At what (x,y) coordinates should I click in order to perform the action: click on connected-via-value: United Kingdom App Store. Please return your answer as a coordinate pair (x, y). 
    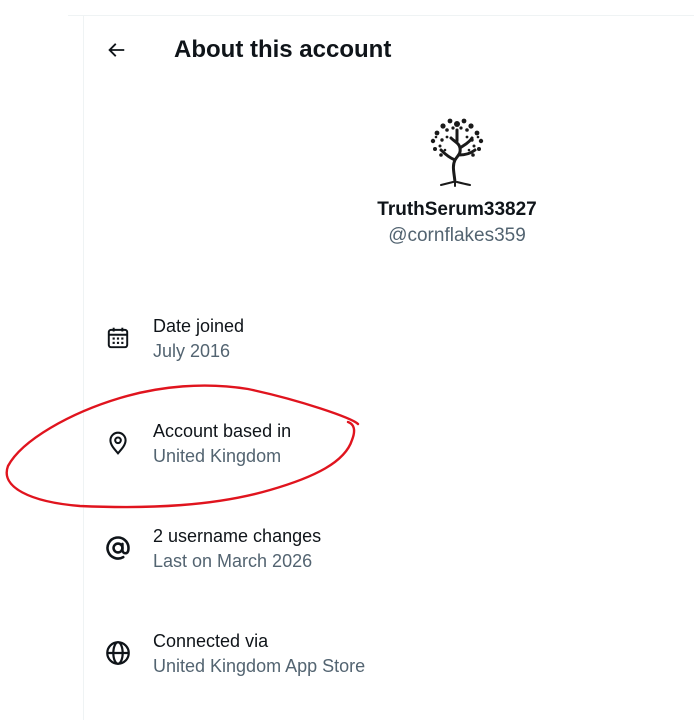
    Looking at the image, I should click on (259, 666).